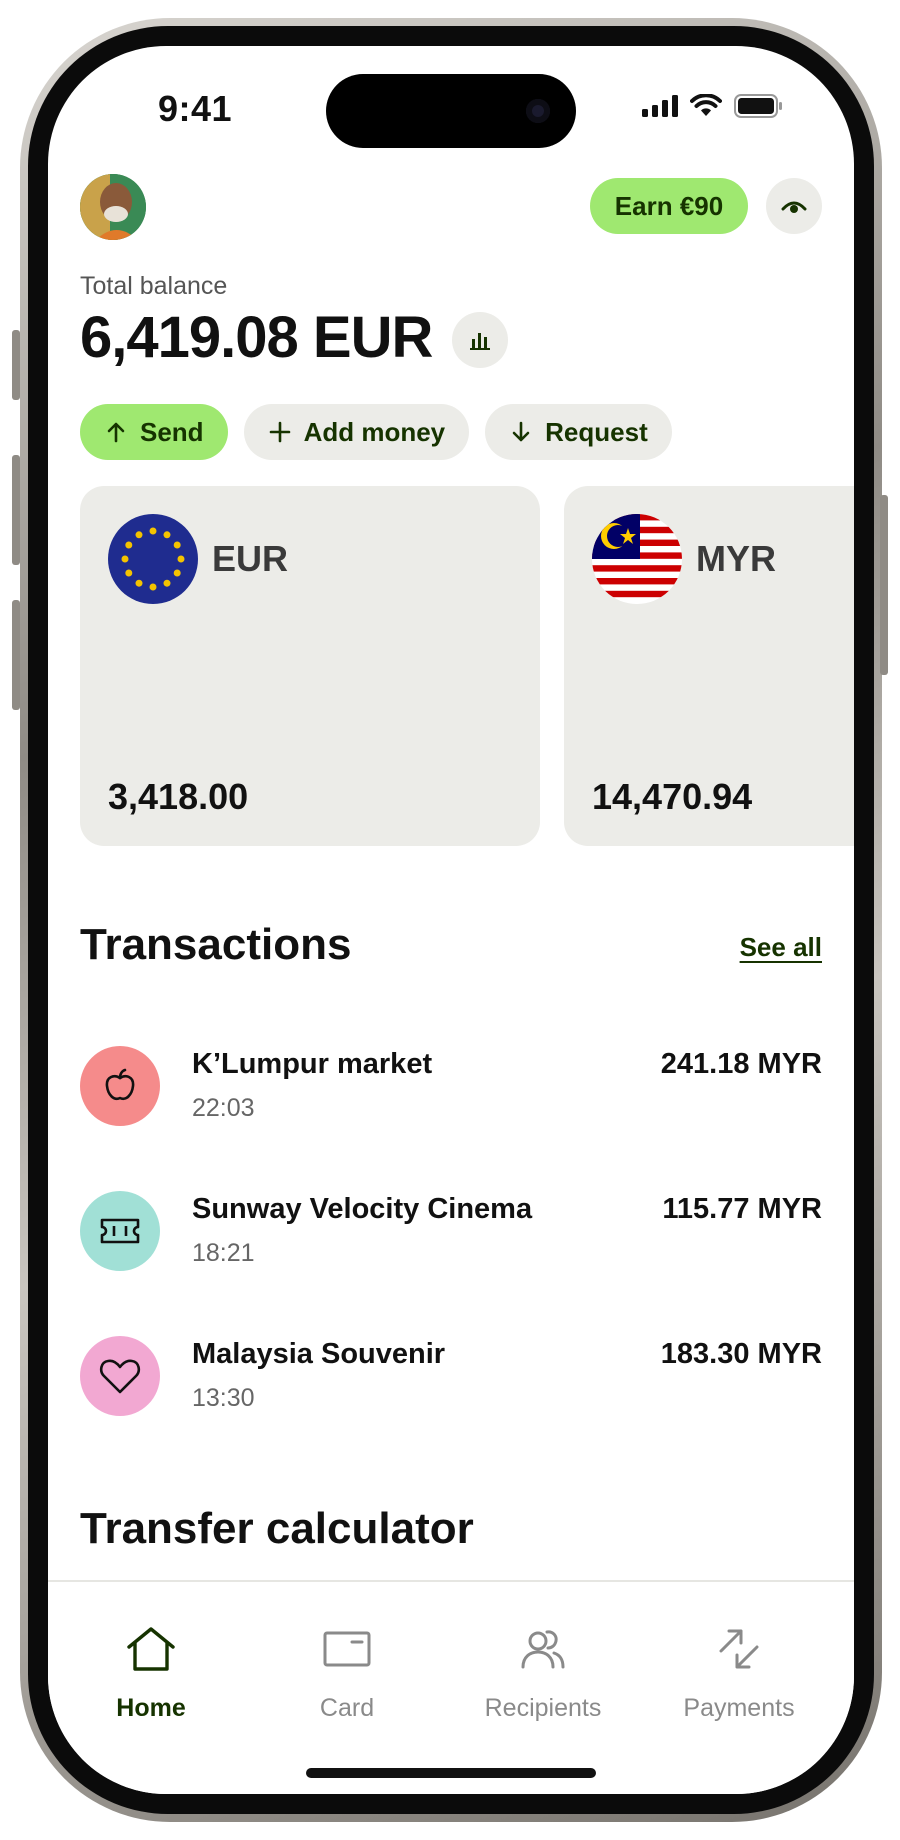  I want to click on currency-code: MYR, so click(736, 558).